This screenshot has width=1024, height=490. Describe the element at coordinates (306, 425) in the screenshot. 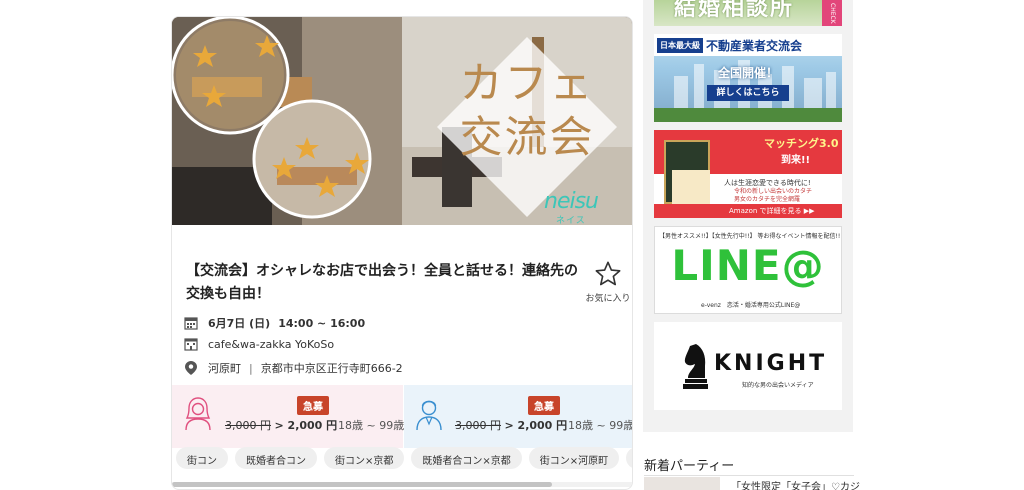

I see `female-new-price: > 2,000 円` at that location.